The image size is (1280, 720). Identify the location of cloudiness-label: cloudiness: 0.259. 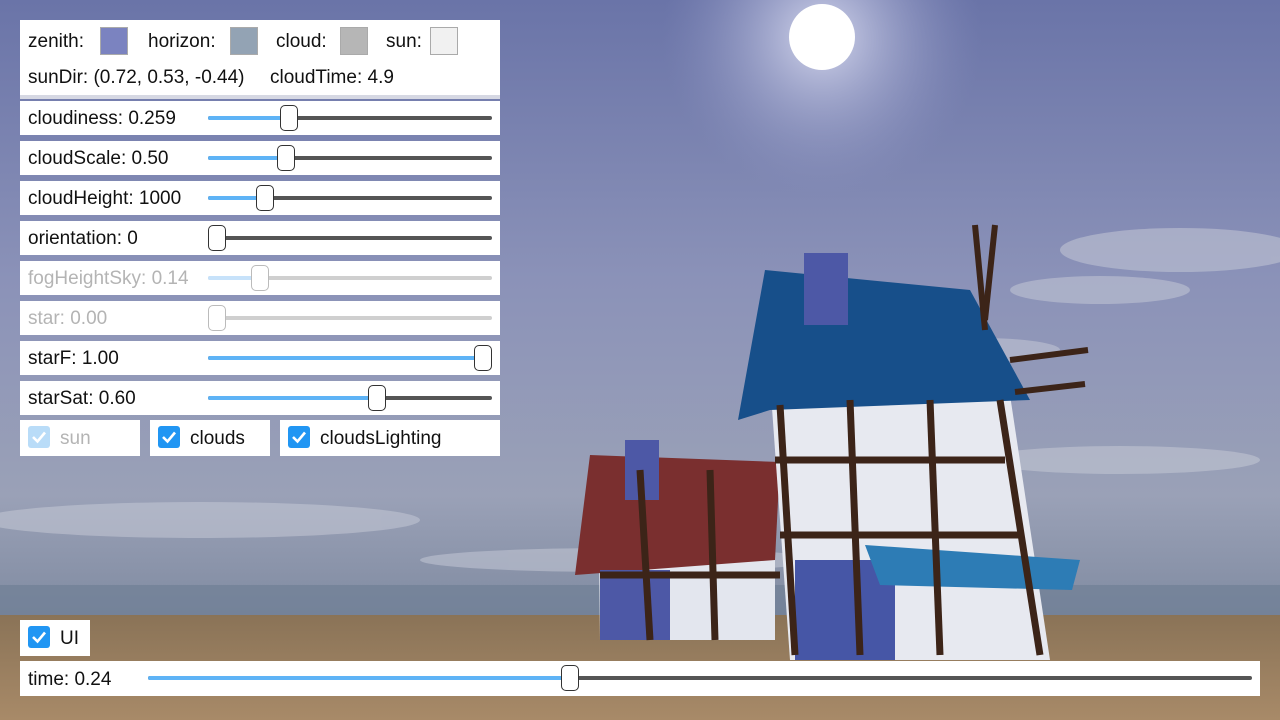
(102, 118).